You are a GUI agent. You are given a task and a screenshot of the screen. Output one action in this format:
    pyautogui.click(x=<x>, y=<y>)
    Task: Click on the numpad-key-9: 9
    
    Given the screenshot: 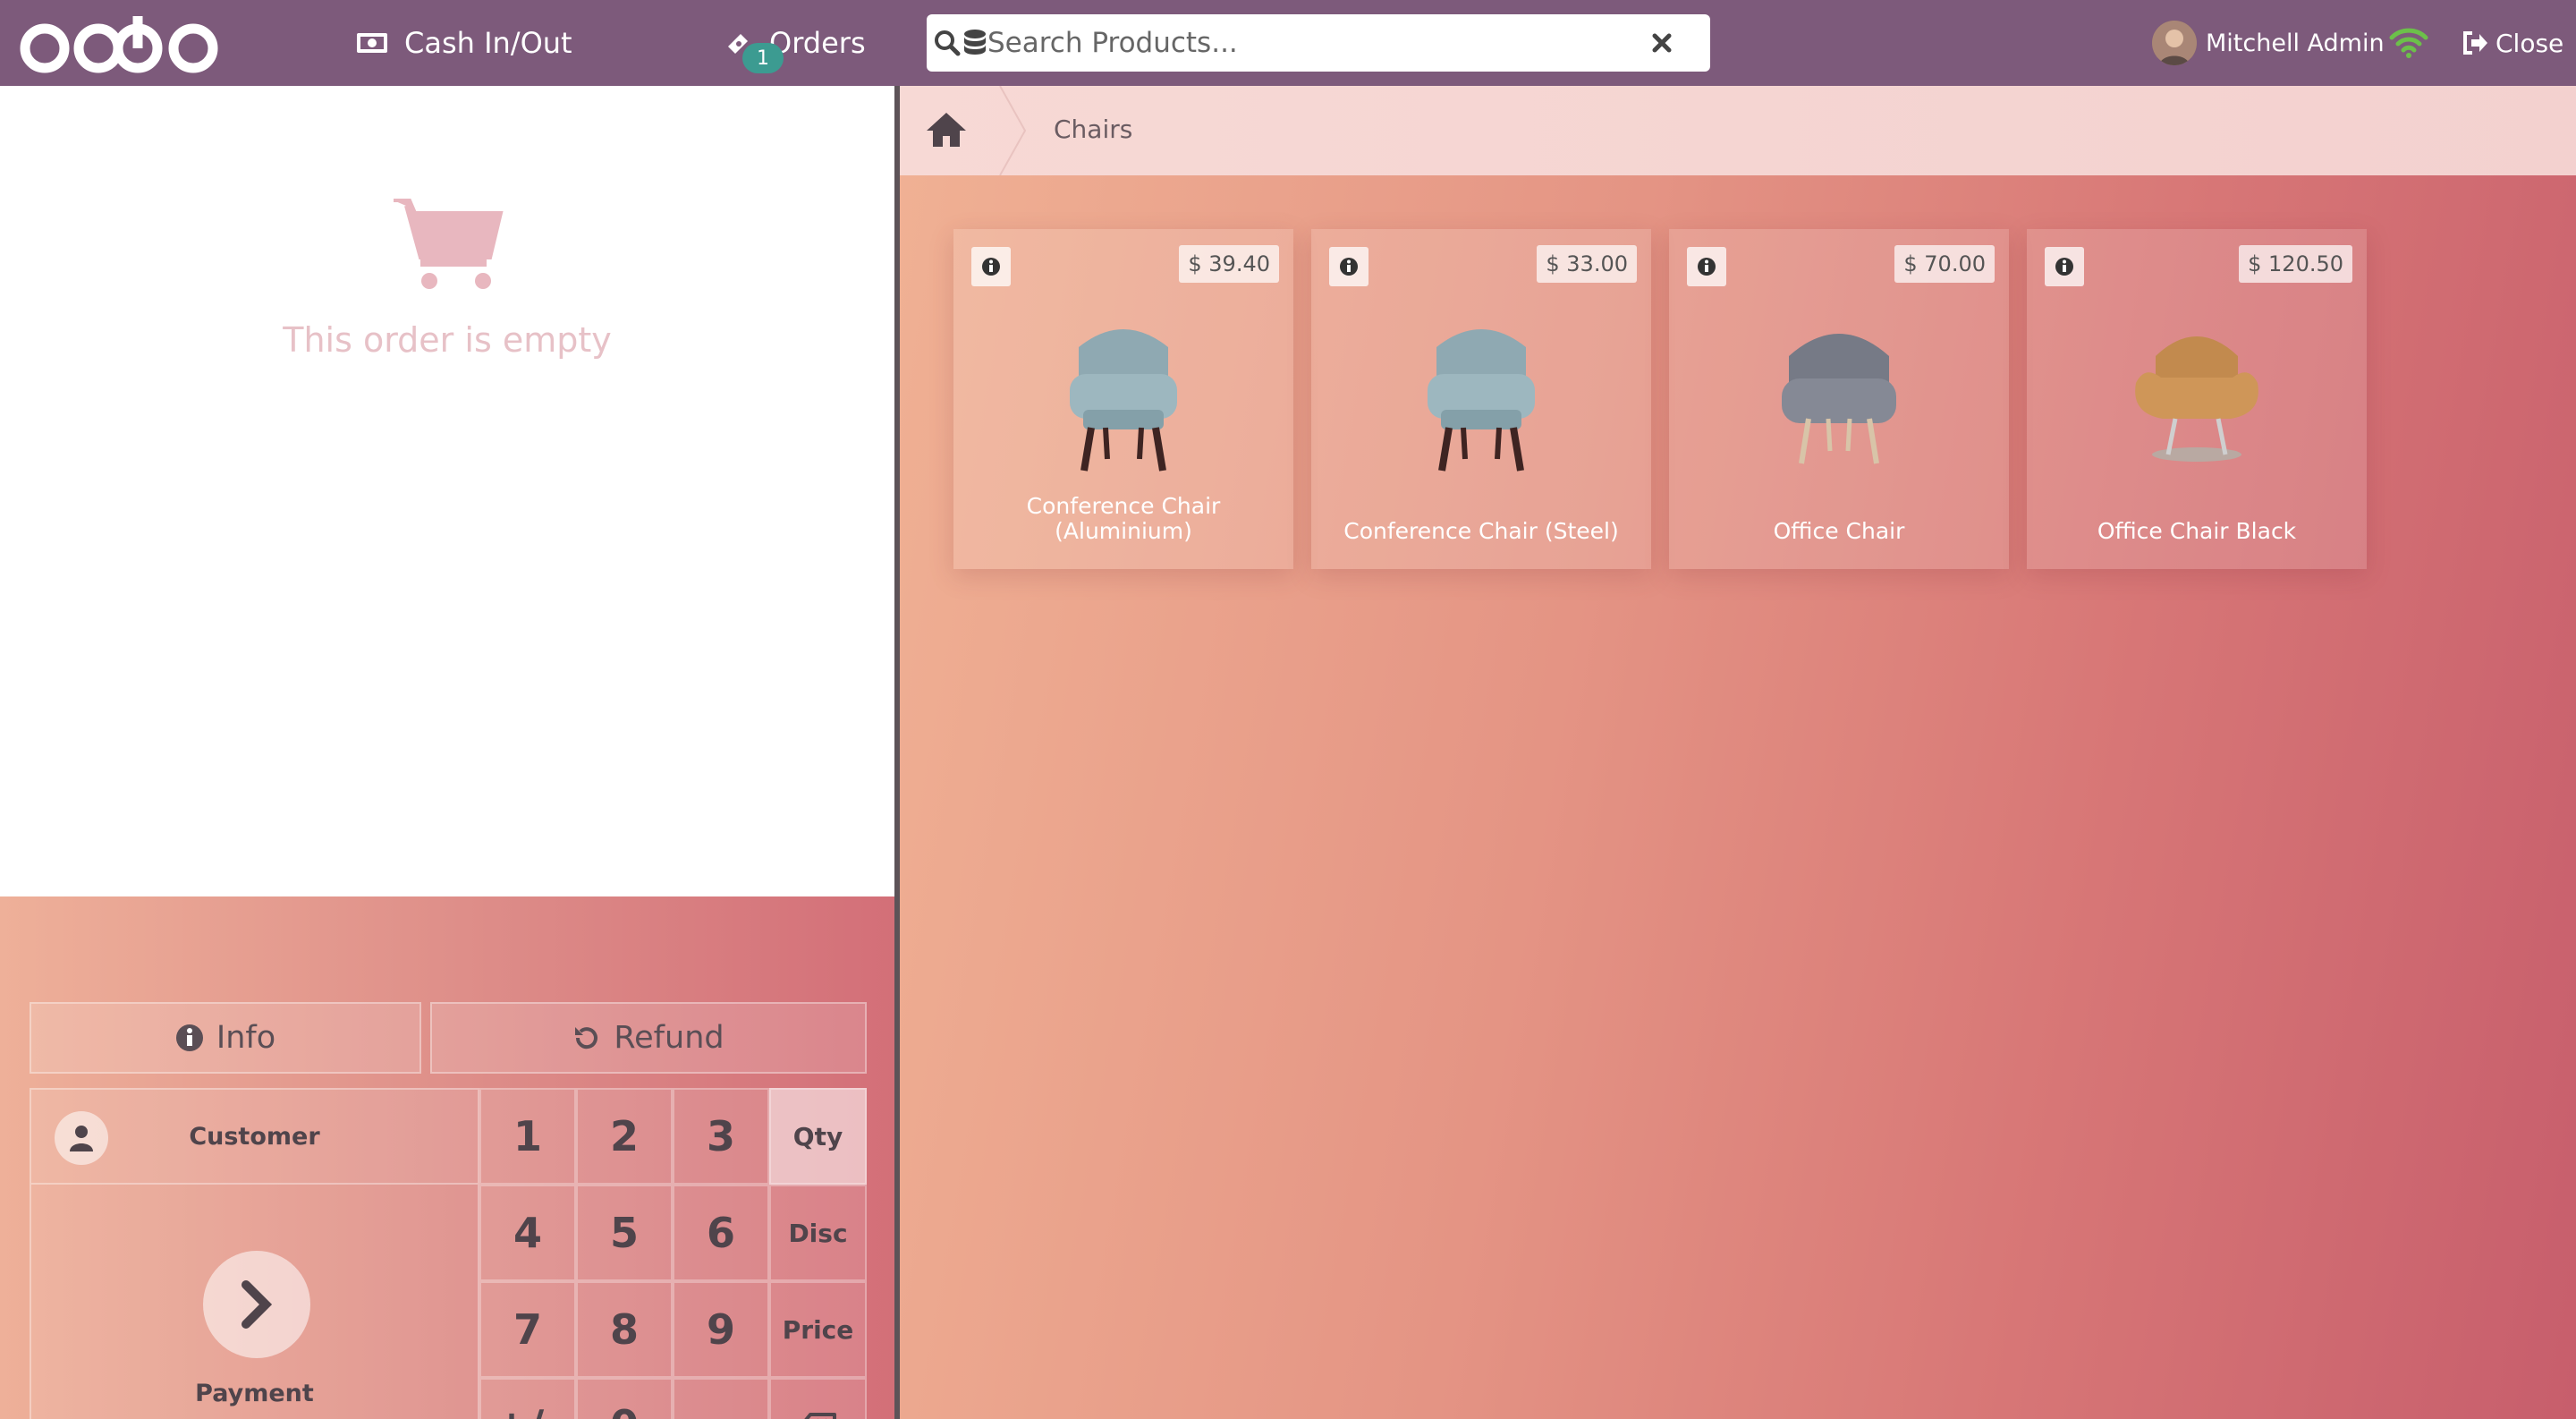 What is the action you would take?
    pyautogui.click(x=721, y=1329)
    